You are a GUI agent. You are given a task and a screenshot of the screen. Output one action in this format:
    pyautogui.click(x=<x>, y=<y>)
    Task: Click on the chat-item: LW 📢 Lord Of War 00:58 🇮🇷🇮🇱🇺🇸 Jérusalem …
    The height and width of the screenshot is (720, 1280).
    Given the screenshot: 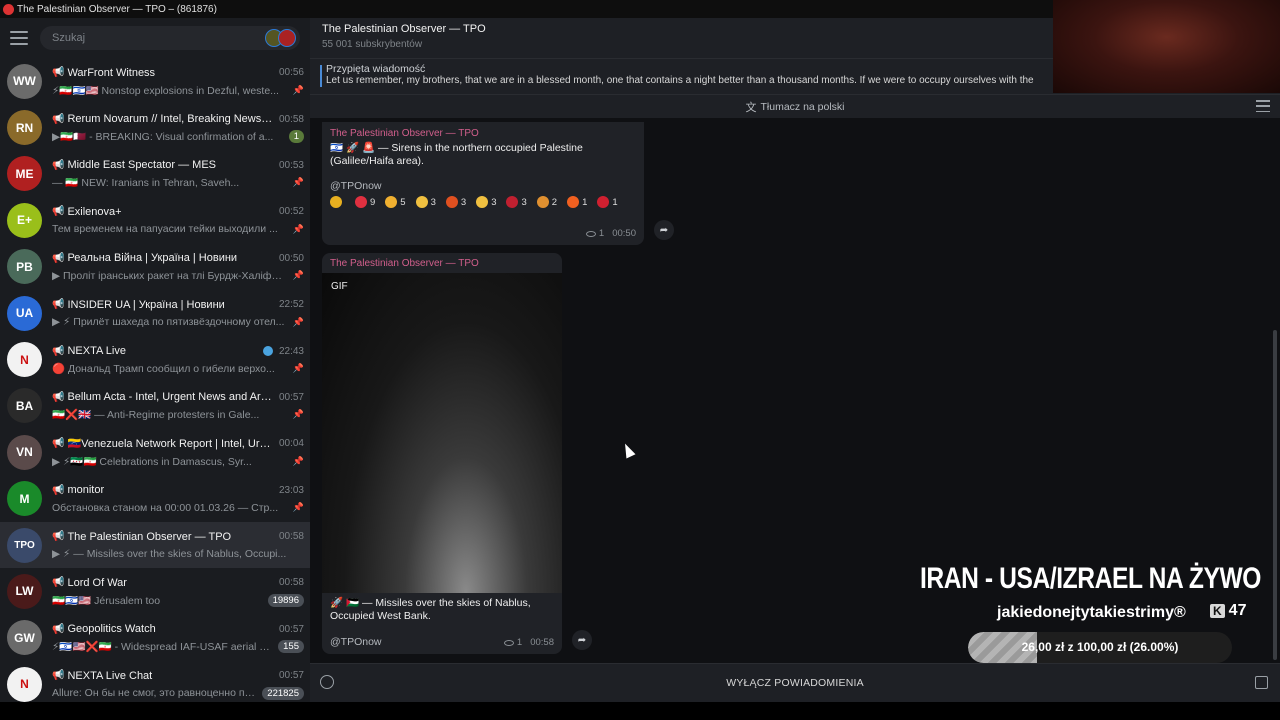 What is the action you would take?
    pyautogui.click(x=155, y=591)
    